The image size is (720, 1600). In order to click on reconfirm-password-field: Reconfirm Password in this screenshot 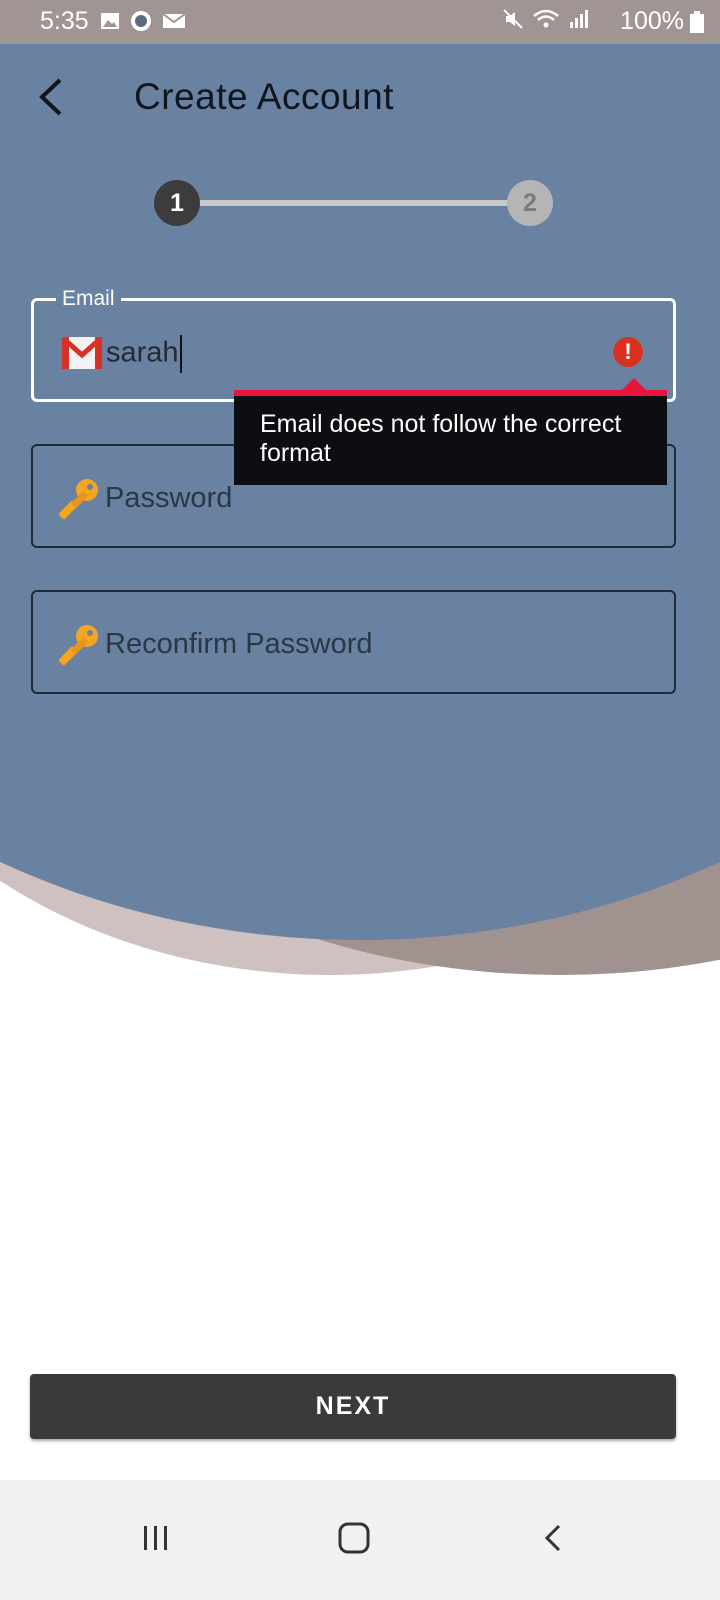, I will do `click(353, 642)`.